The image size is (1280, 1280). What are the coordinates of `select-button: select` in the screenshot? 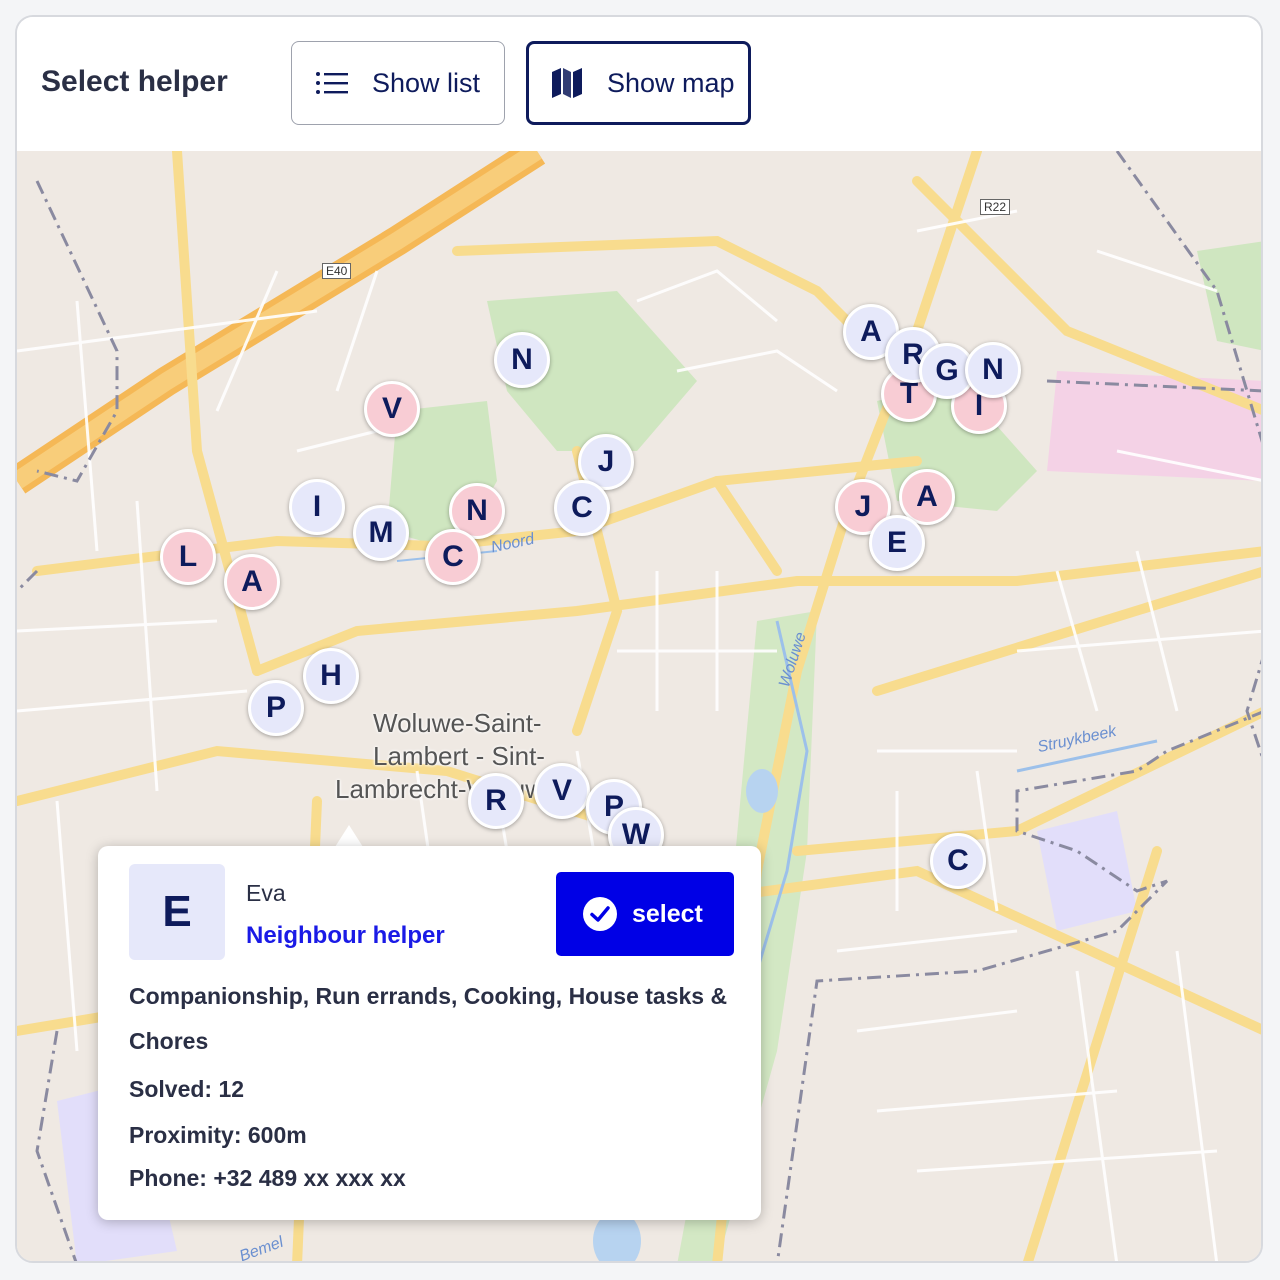 It's located at (645, 914).